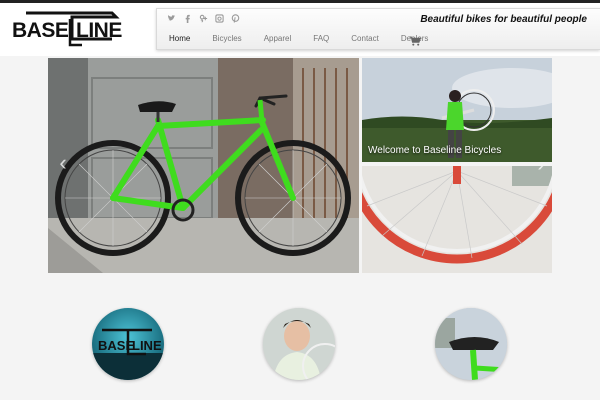 This screenshot has height=400, width=600. I want to click on nav-faq: FAQ, so click(321, 38).